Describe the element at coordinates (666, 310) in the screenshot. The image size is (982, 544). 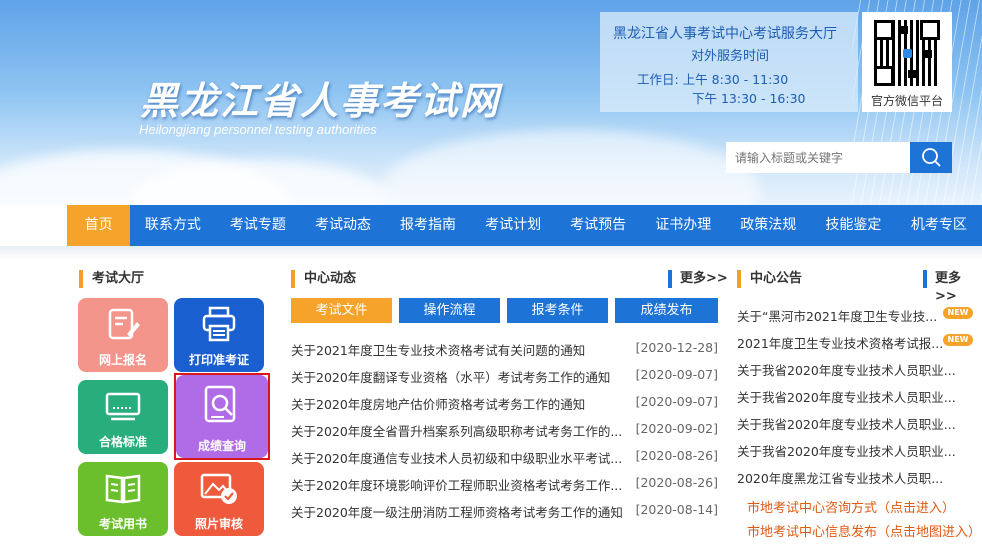
I see `tab-score-release: 成绩发布` at that location.